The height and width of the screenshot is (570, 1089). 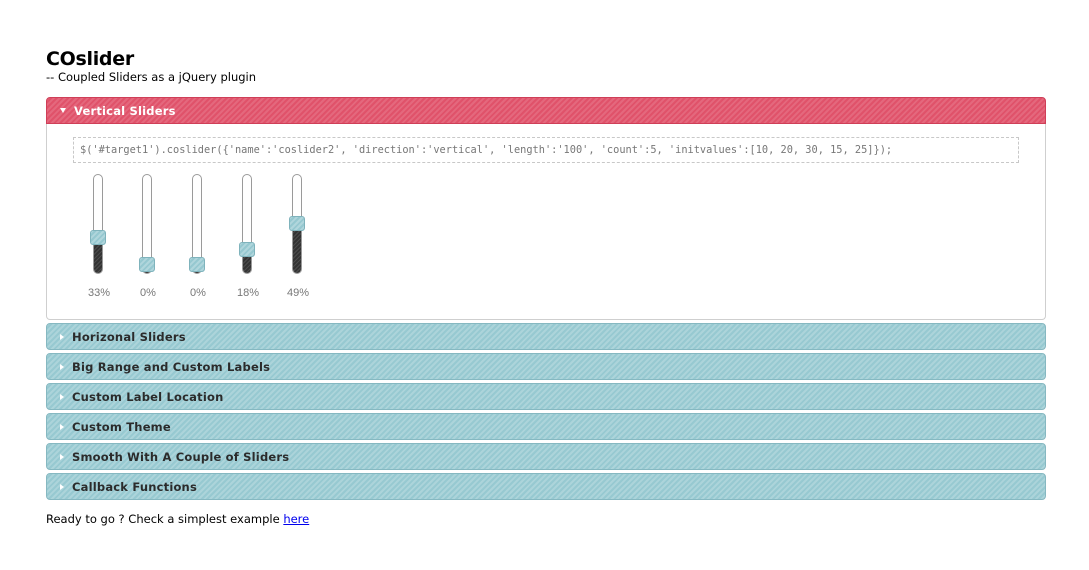 What do you see at coordinates (165, 519) in the screenshot?
I see `footer-text: Ready to go ? Check a simplest example` at bounding box center [165, 519].